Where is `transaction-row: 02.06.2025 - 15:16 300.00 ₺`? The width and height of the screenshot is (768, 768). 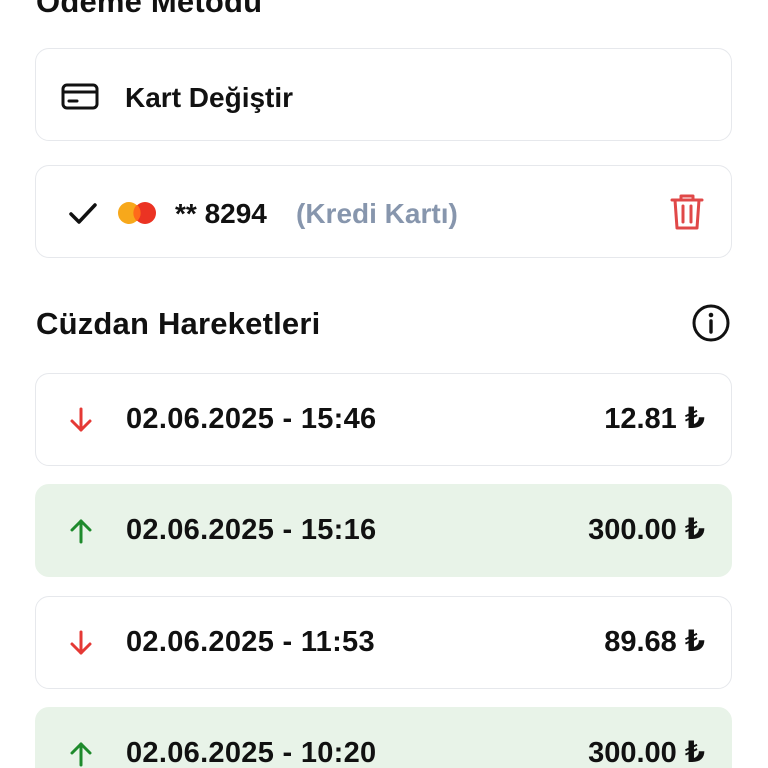
transaction-row: 02.06.2025 - 15:16 300.00 ₺ is located at coordinates (383, 530).